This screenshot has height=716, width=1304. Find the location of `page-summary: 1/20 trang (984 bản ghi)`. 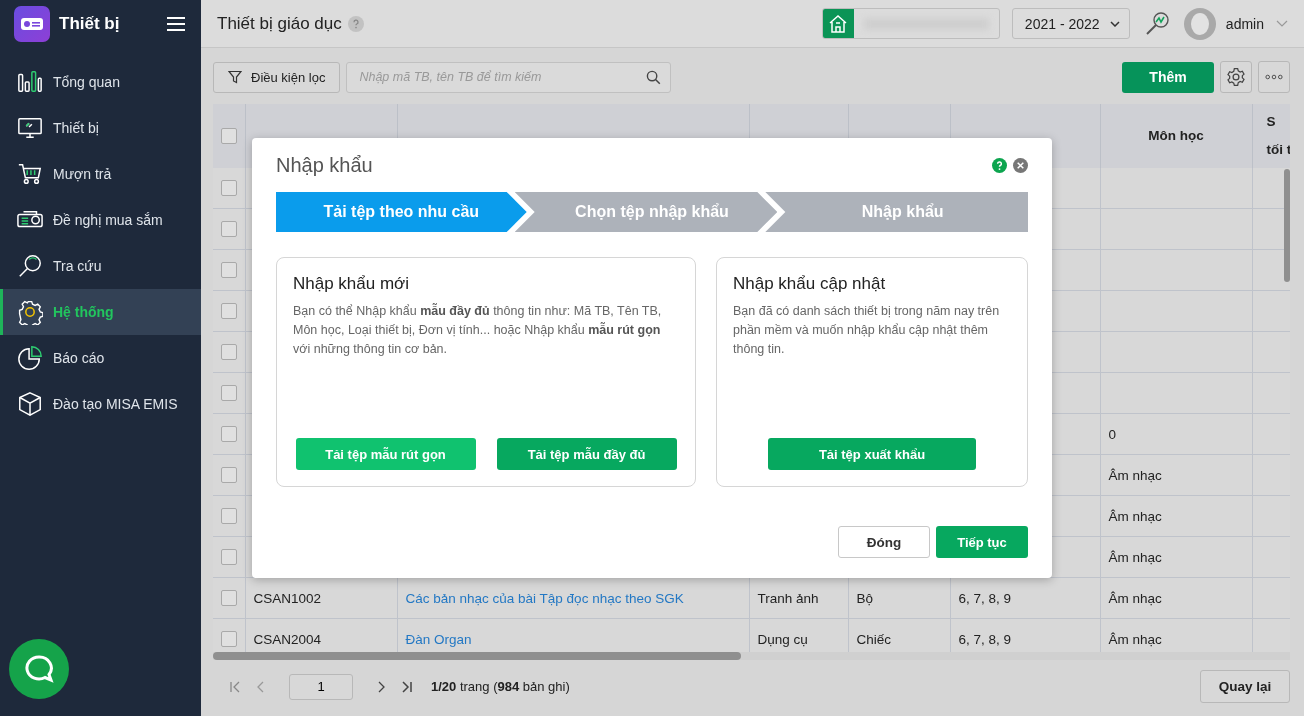

page-summary: 1/20 trang (984 bản ghi) is located at coordinates (500, 686).